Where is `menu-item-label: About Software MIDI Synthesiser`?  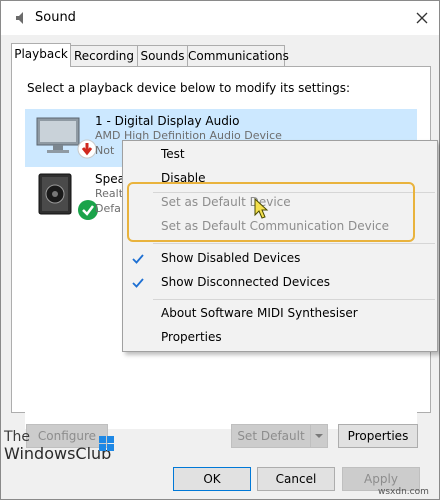
menu-item-label: About Software MIDI Synthesiser is located at coordinates (259, 313).